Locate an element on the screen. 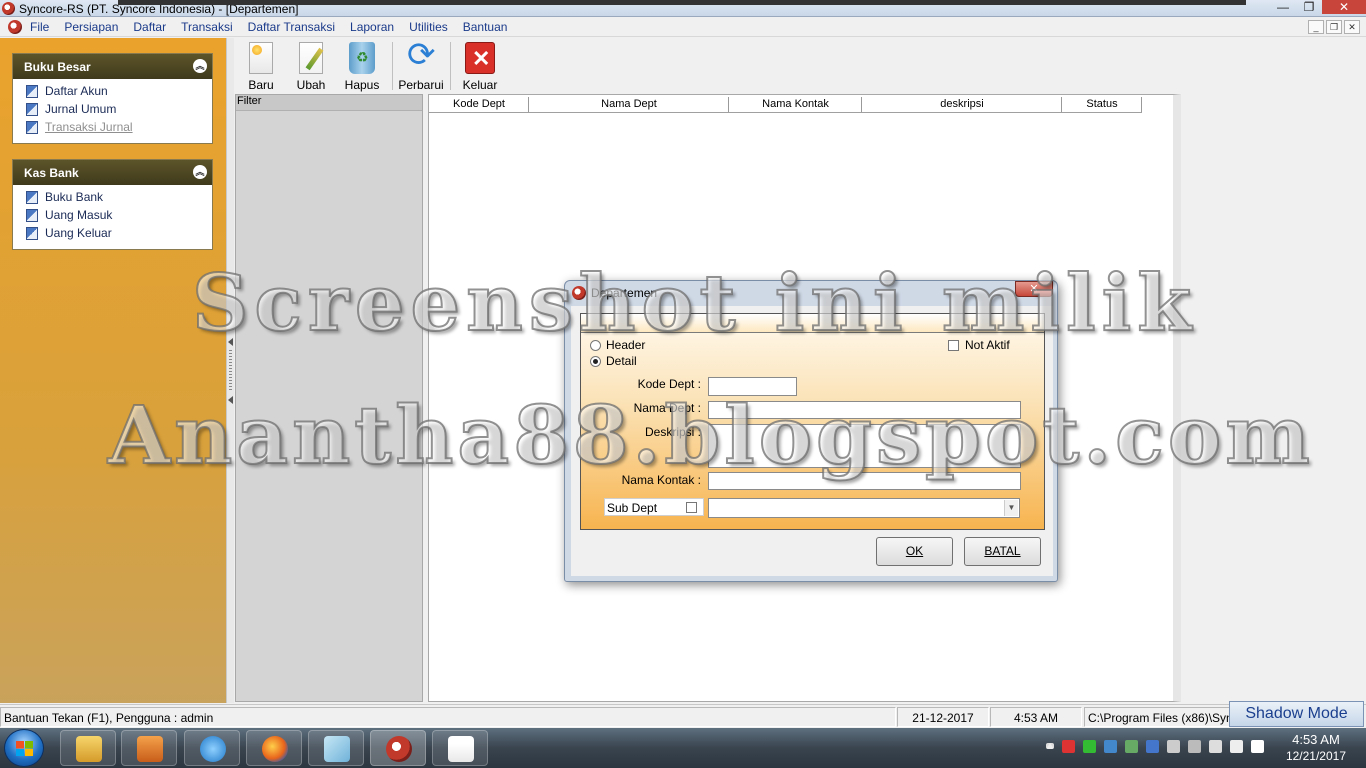  sidebar-item-daftar-akun: Daftar Akun is located at coordinates (112, 91).